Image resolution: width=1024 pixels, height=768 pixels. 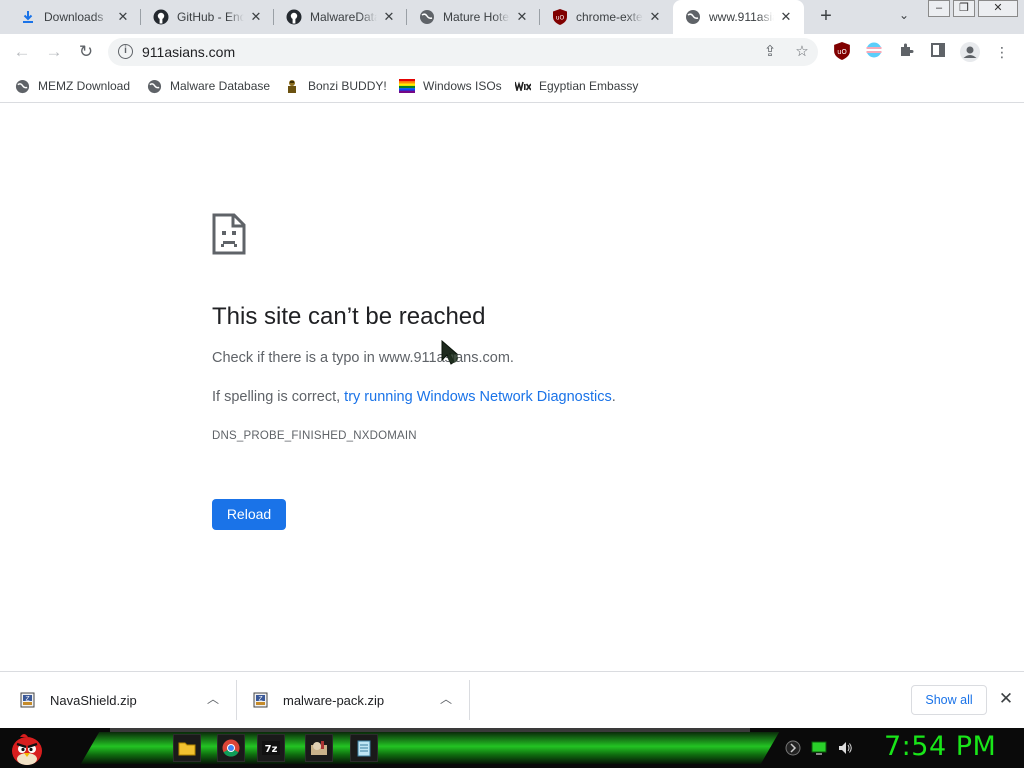 What do you see at coordinates (741, 17) in the screenshot?
I see `tab-title: www.911asians.com` at bounding box center [741, 17].